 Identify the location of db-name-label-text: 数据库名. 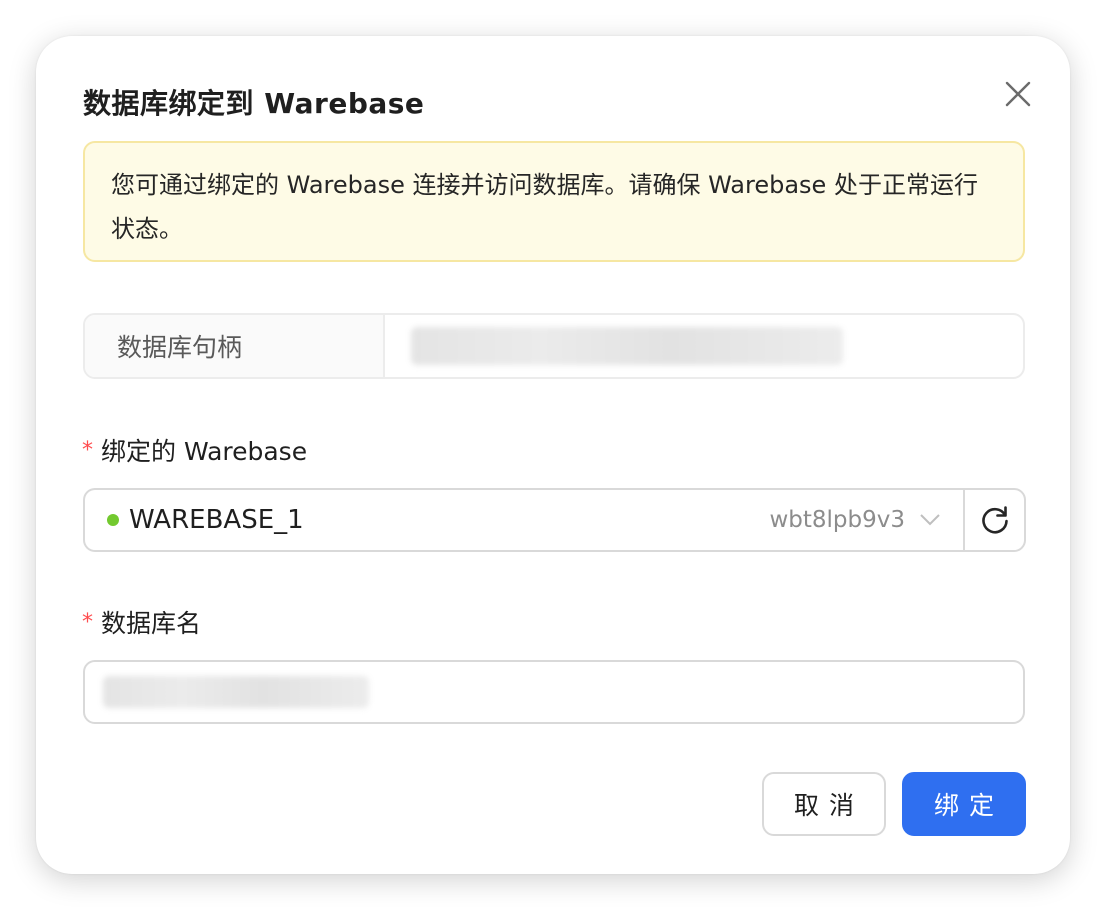
(151, 623).